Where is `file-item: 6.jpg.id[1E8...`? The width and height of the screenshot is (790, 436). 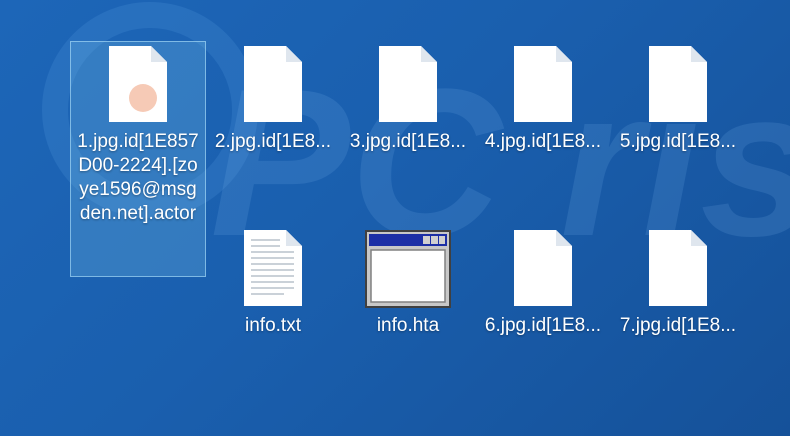 file-item: 6.jpg.id[1E8... is located at coordinates (543, 282).